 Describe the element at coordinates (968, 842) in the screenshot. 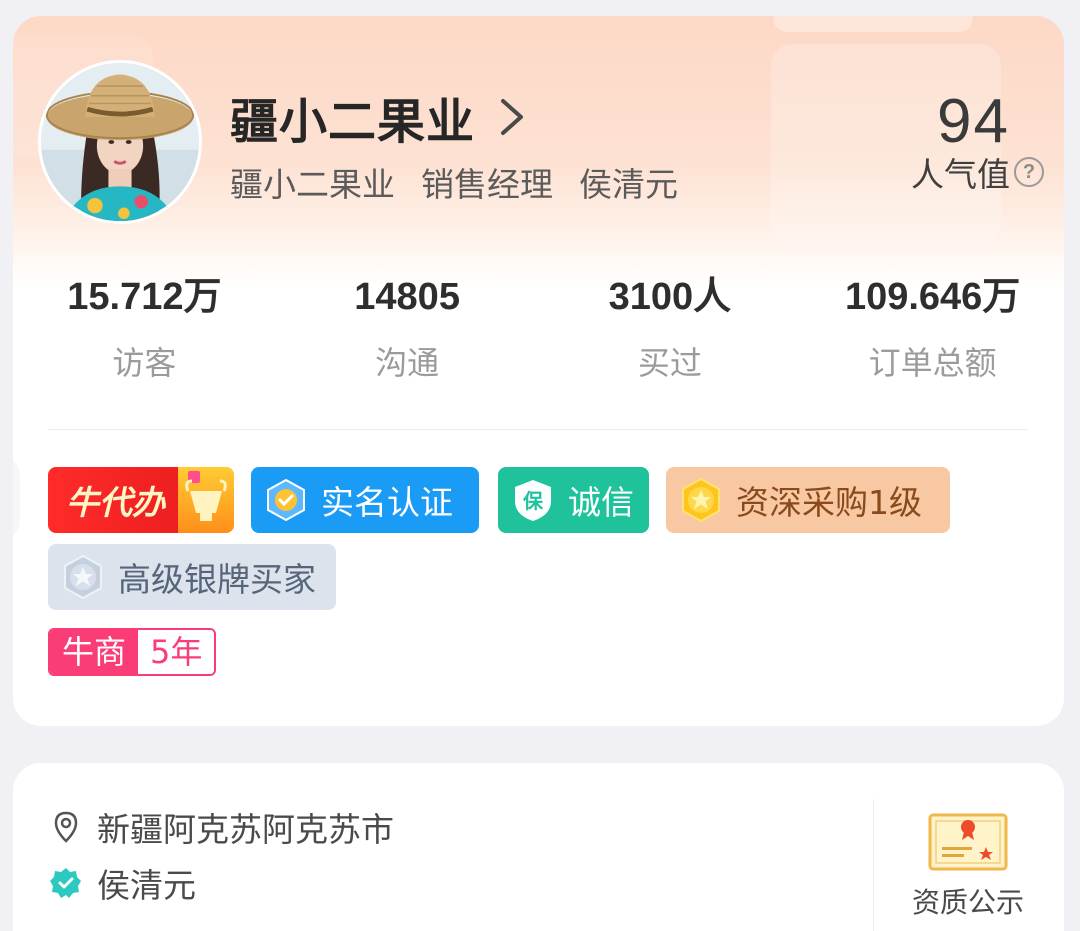

I see `certificate-icon` at that location.